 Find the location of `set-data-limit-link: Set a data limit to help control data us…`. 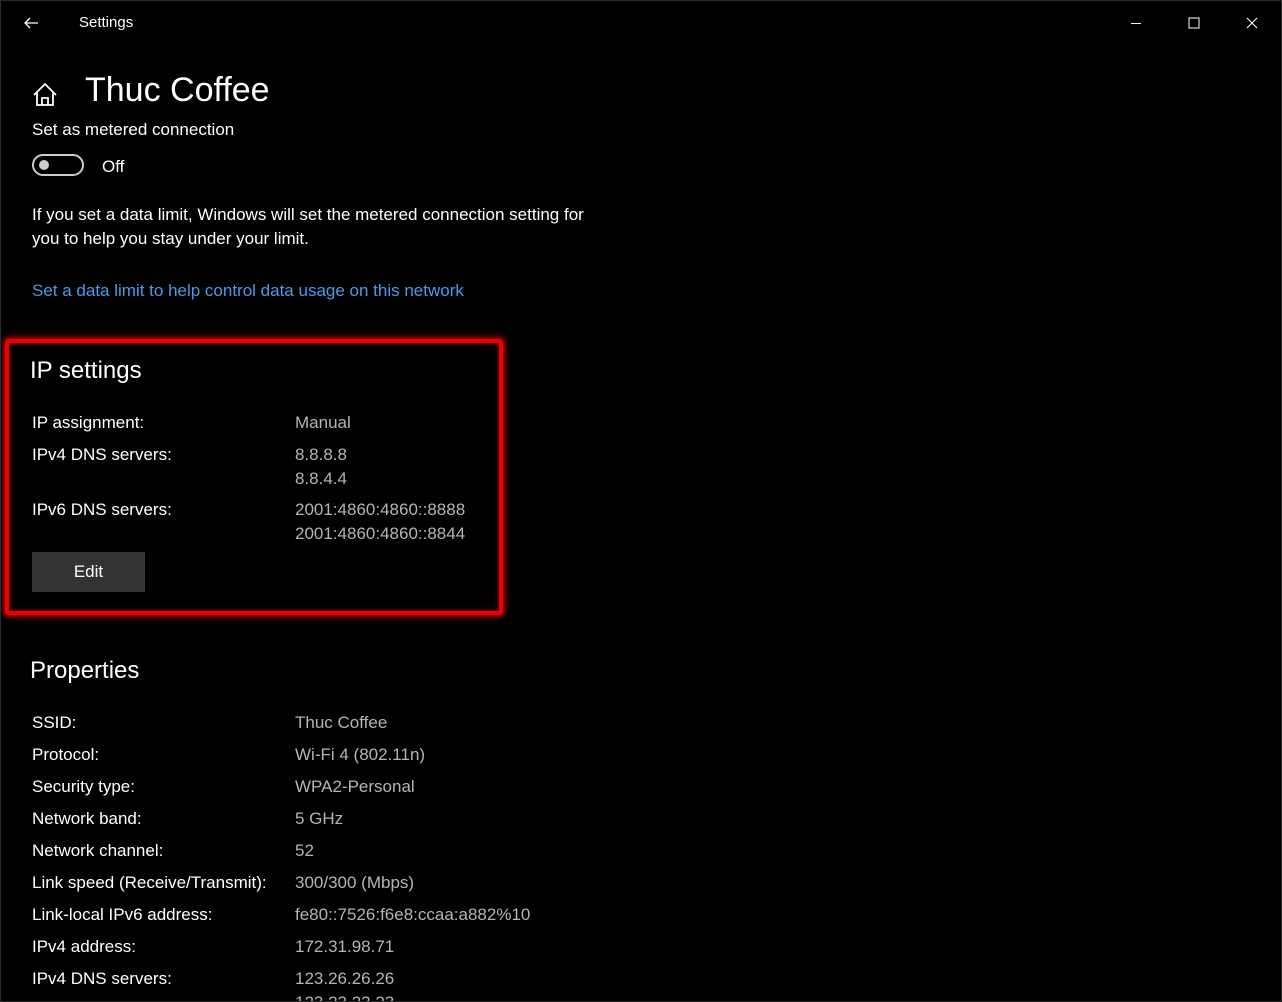

set-data-limit-link: Set a data limit to help control data us… is located at coordinates (248, 291).